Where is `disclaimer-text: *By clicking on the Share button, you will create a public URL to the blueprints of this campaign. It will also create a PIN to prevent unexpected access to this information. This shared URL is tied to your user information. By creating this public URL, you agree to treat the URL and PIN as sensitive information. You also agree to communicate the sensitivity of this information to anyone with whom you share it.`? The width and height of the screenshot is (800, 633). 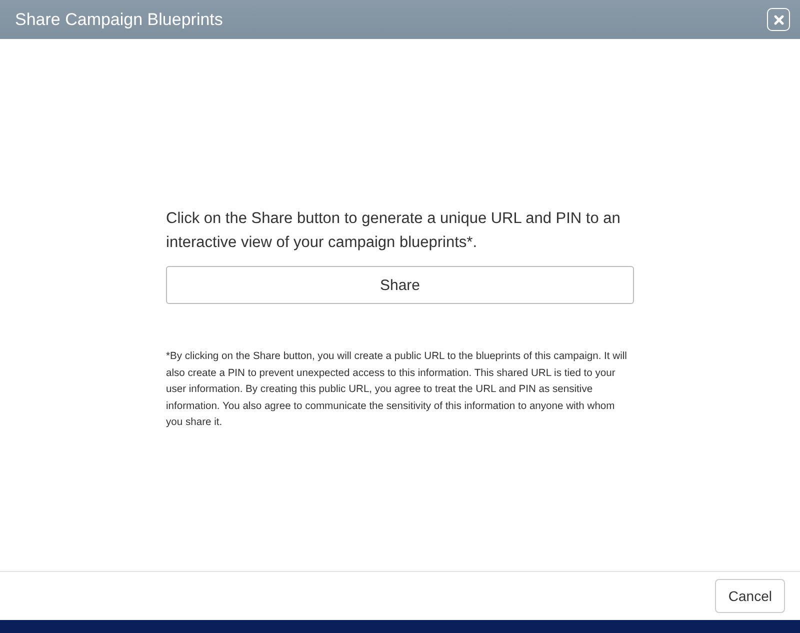
disclaimer-text: *By clicking on the Share button, you will create a public URL to the blueprints of this campaign. It will also create a PIN to prevent unexpected access to this information. This shared URL is tied to your user information. By creating this public URL, you agree to treat the URL and PIN as sensitive information. You also agree to communicate the sensitivity of this information to anyone with whom you share it. is located at coordinates (397, 390).